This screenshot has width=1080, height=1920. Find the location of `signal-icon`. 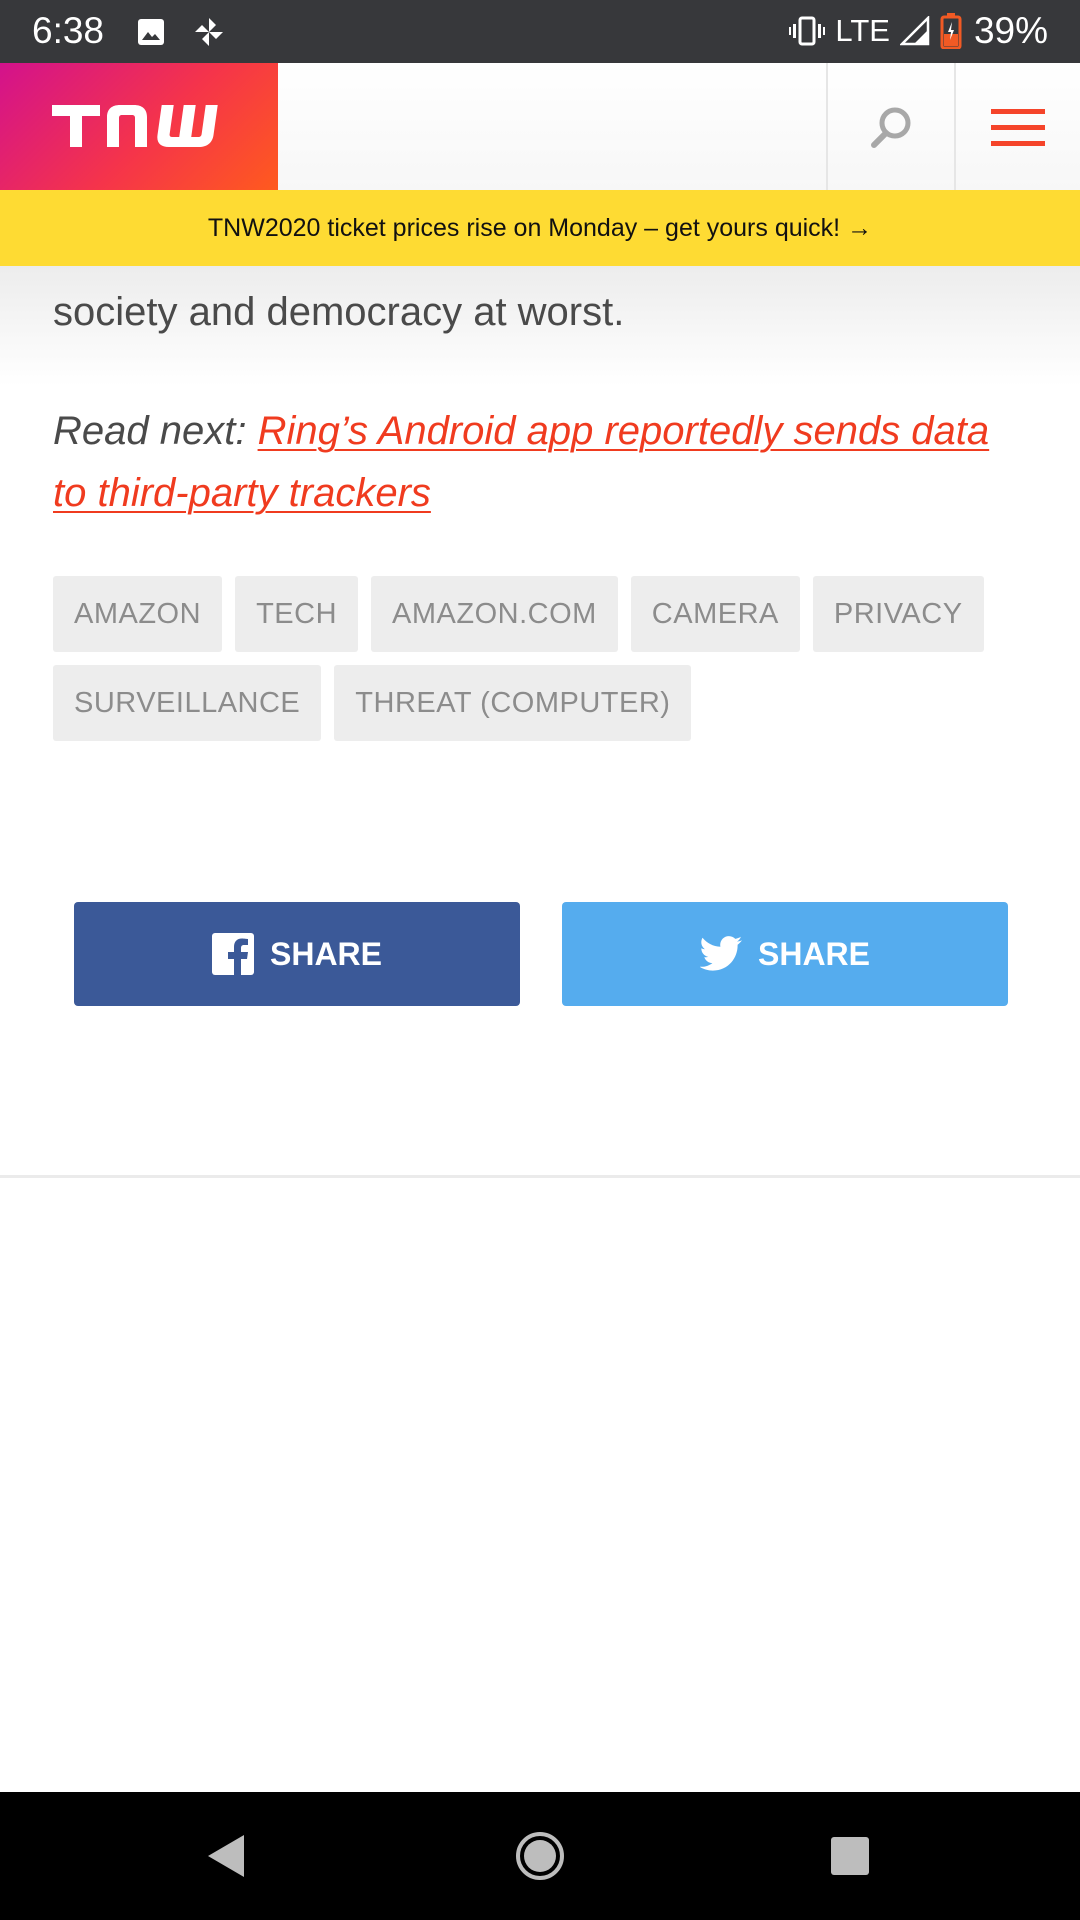

signal-icon is located at coordinates (914, 31).